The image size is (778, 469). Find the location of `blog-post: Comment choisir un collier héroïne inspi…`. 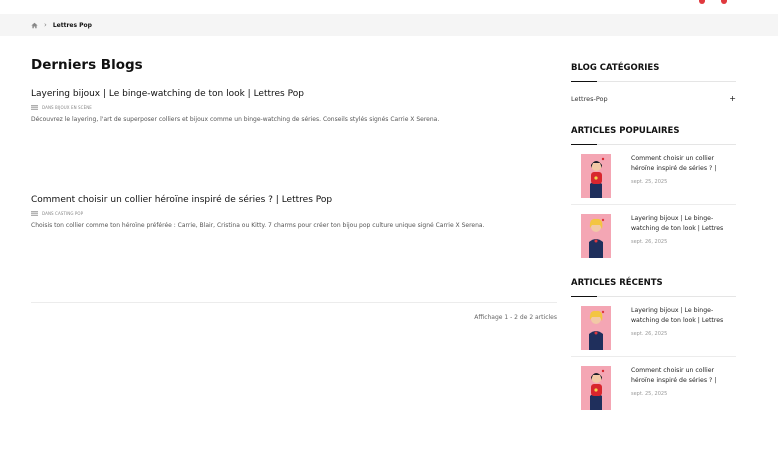

blog-post: Comment choisir un collier héroïne inspi… is located at coordinates (294, 212).